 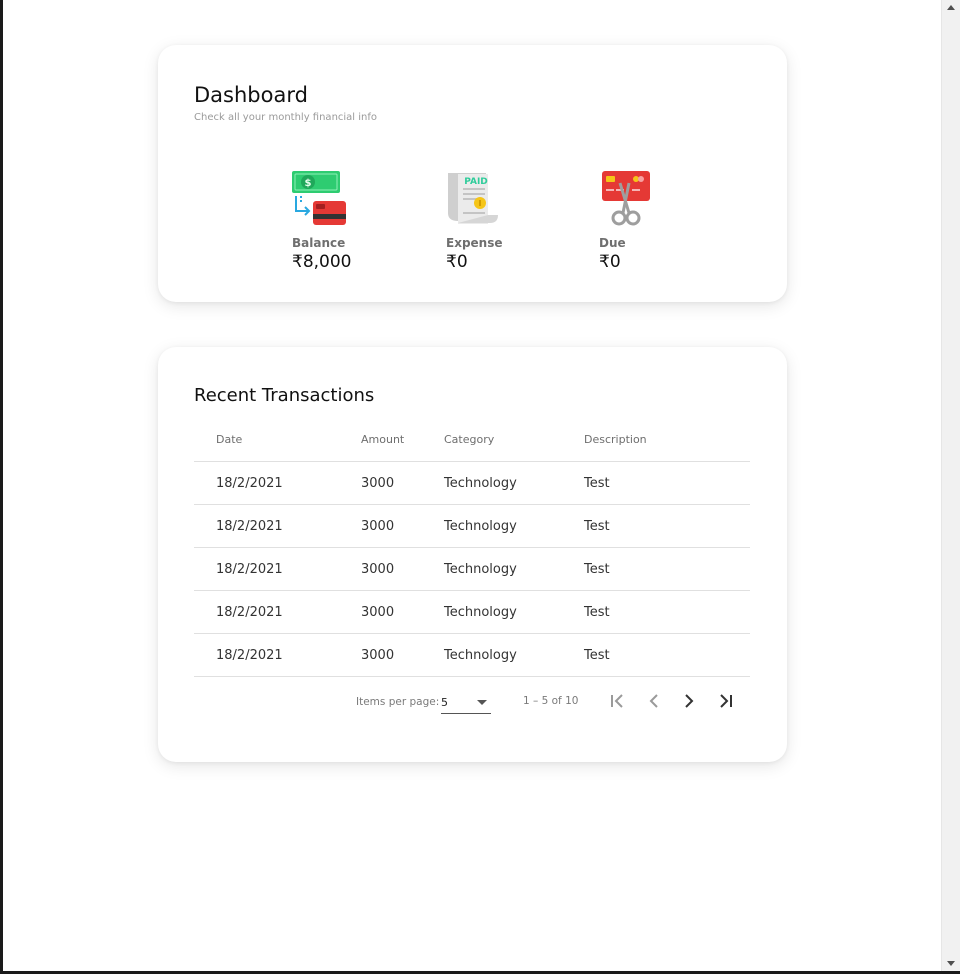 I want to click on balance-value: ₹8,000, so click(x=322, y=262).